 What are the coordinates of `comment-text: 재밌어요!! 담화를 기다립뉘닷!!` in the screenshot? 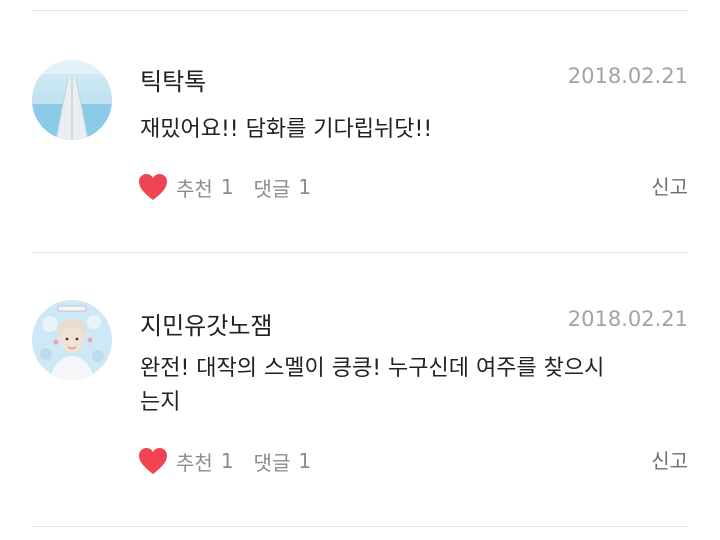 It's located at (286, 129).